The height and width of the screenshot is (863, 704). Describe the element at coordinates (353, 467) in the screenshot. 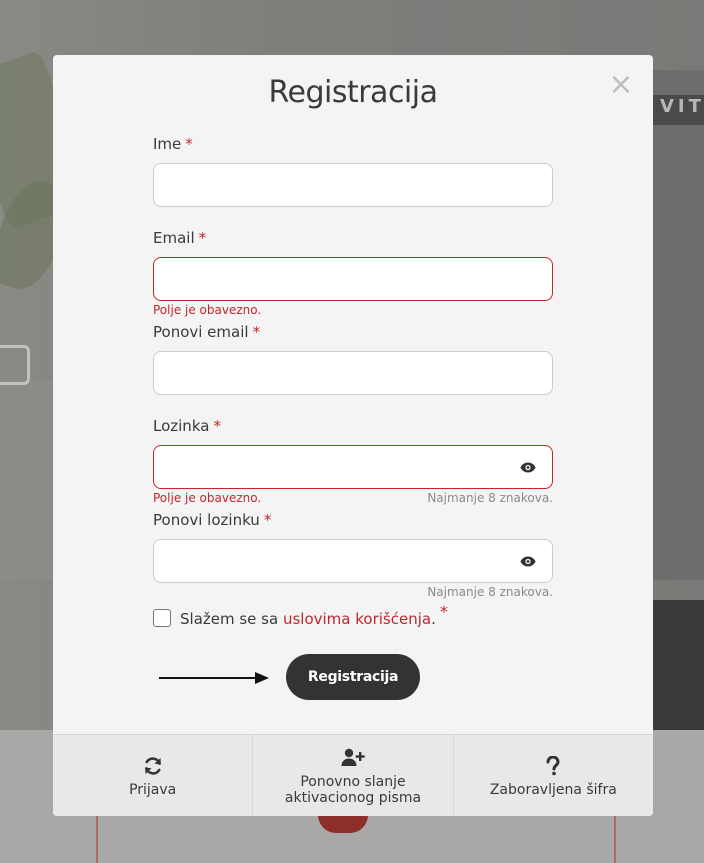

I see `password-input` at that location.